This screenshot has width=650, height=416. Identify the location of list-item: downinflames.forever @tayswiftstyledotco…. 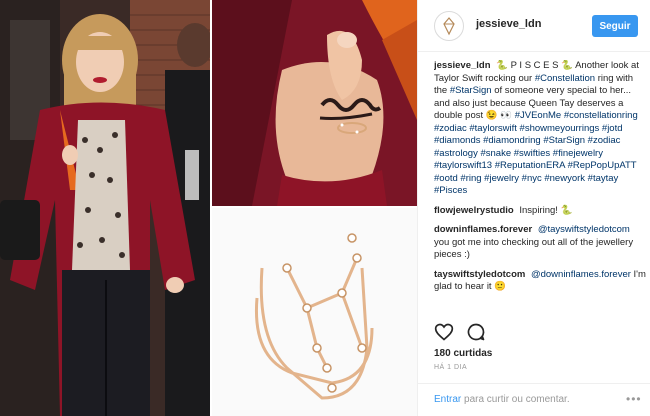
(540, 243).